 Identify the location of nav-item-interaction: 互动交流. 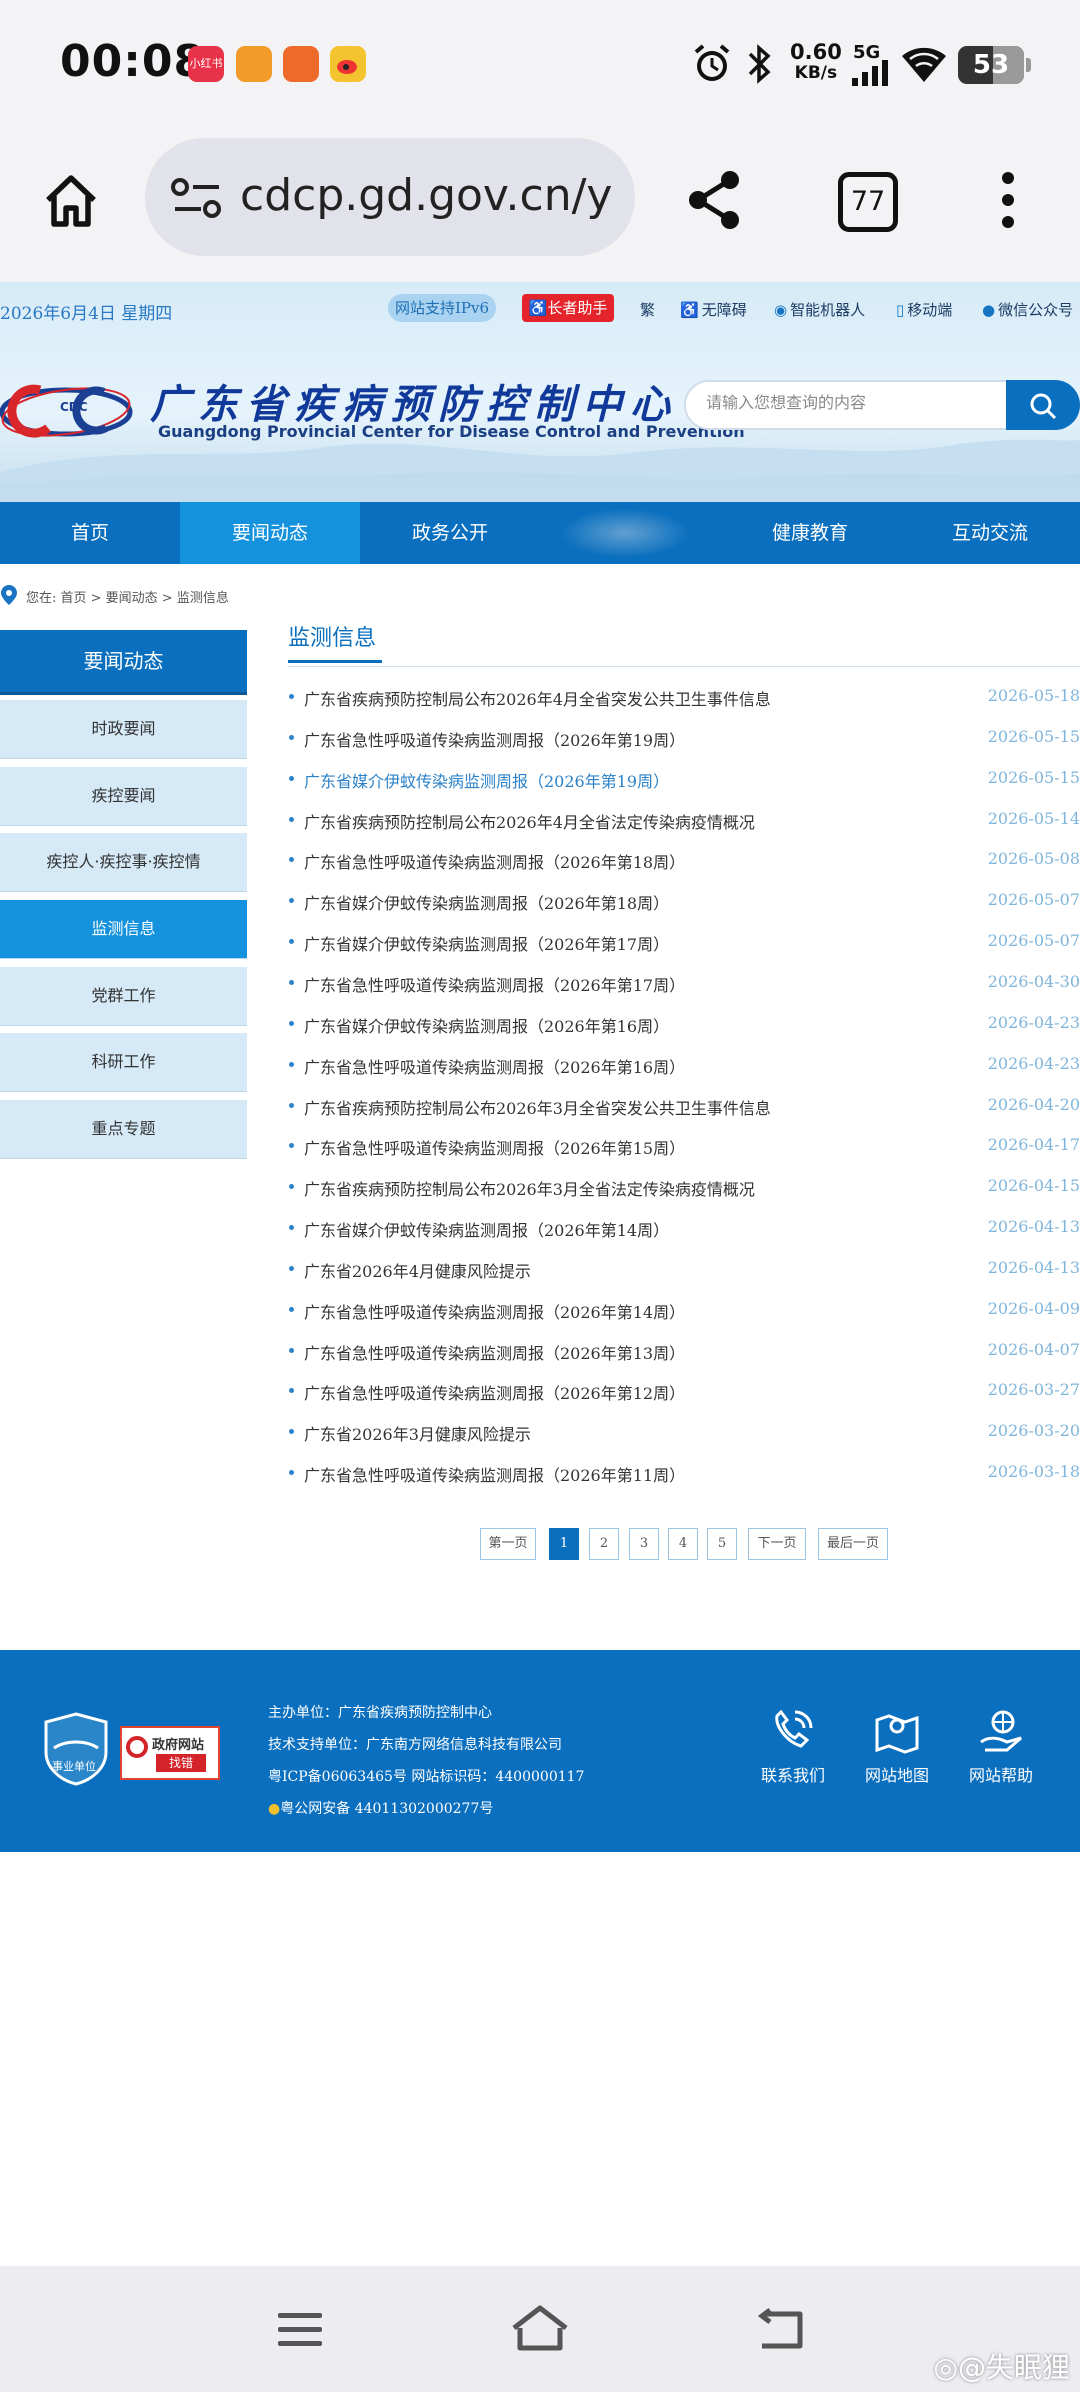
(990, 533).